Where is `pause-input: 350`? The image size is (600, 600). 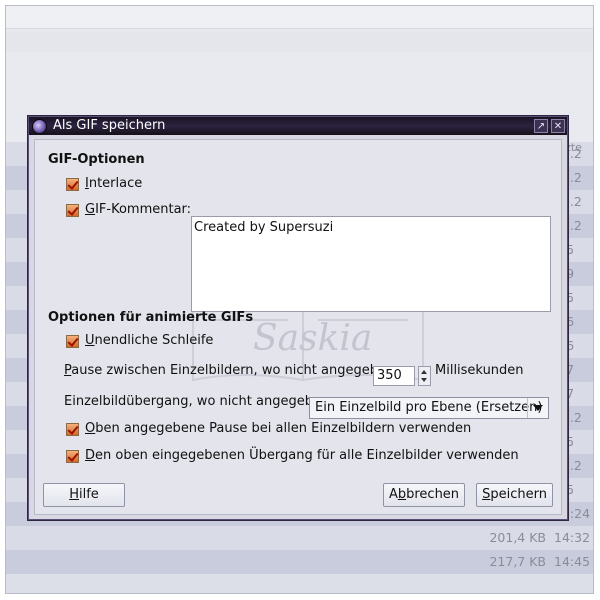
pause-input: 350 is located at coordinates (394, 376).